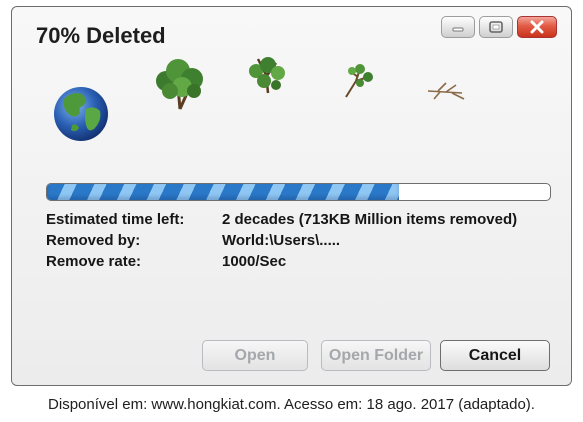 This screenshot has width=583, height=422. I want to click on remove-rate-value: 1000/Sec, so click(254, 261).